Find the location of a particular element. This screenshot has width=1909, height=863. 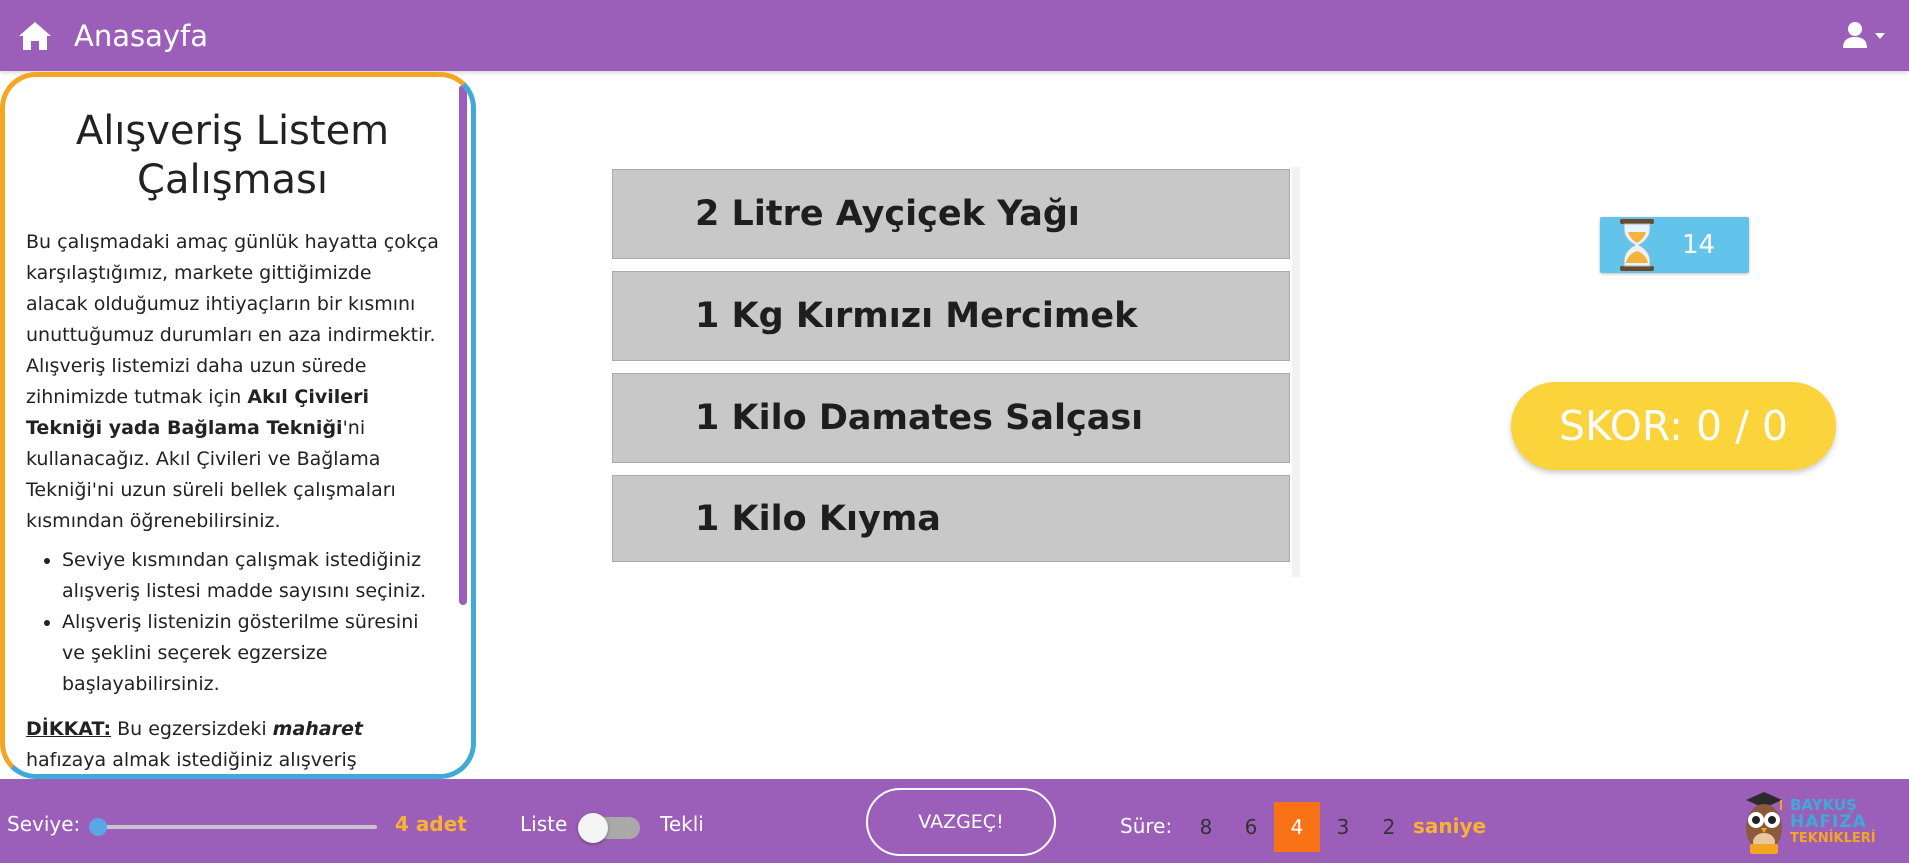

duration-option: 8 is located at coordinates (1206, 827).